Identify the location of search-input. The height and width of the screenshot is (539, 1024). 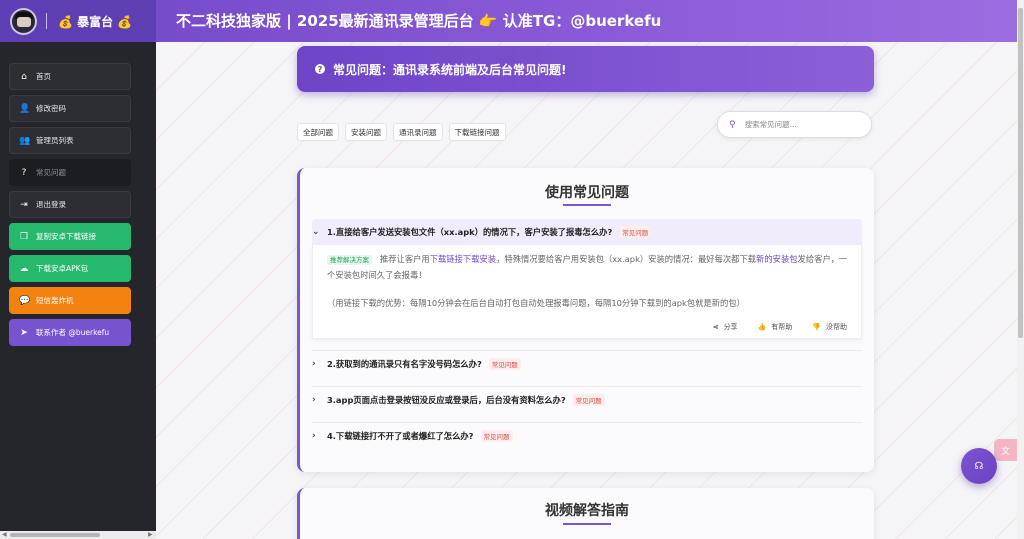
(799, 124).